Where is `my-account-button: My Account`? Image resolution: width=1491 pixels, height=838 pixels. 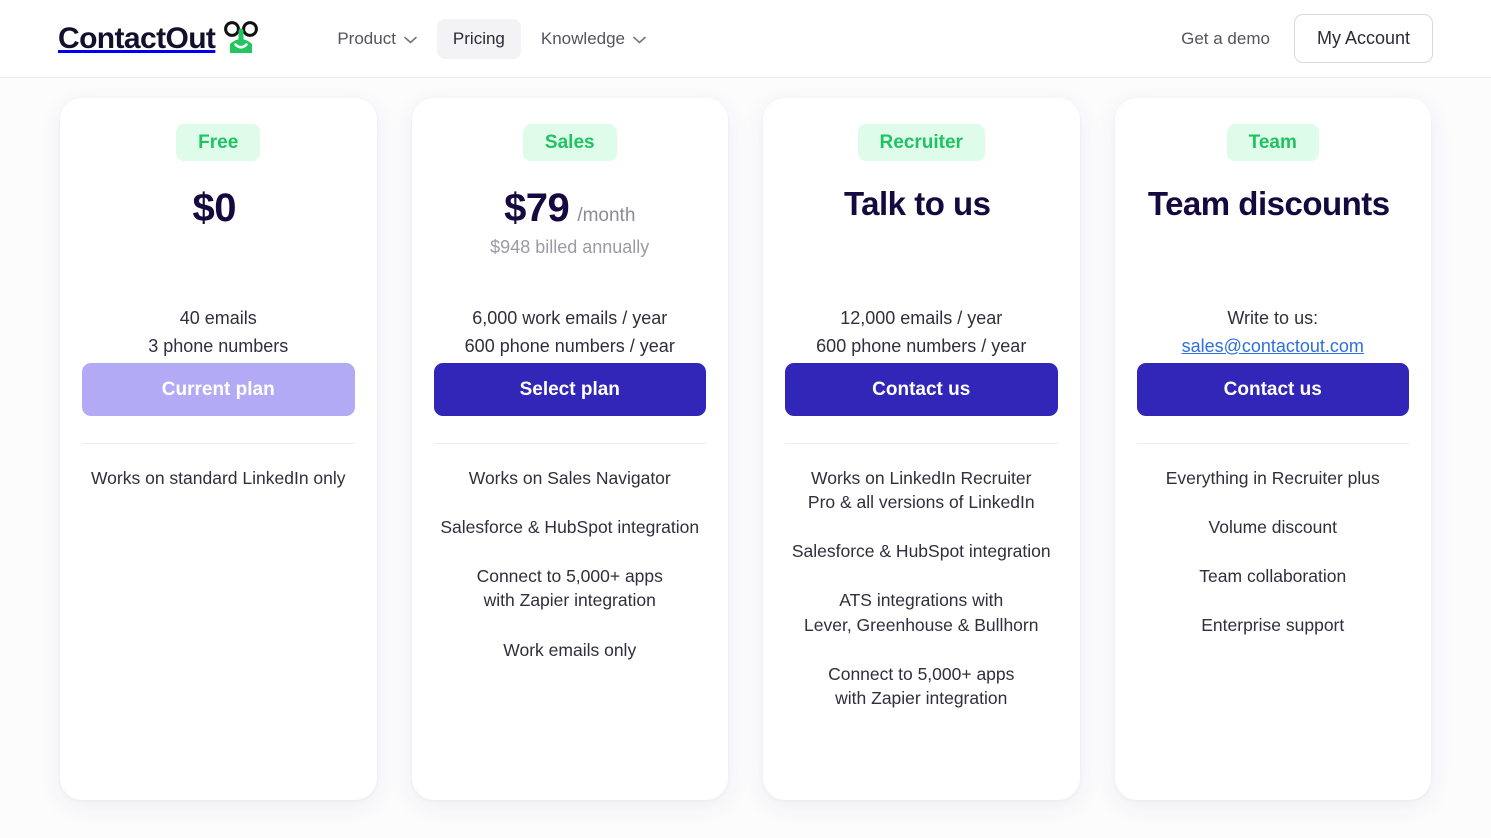
my-account-button: My Account is located at coordinates (1363, 38).